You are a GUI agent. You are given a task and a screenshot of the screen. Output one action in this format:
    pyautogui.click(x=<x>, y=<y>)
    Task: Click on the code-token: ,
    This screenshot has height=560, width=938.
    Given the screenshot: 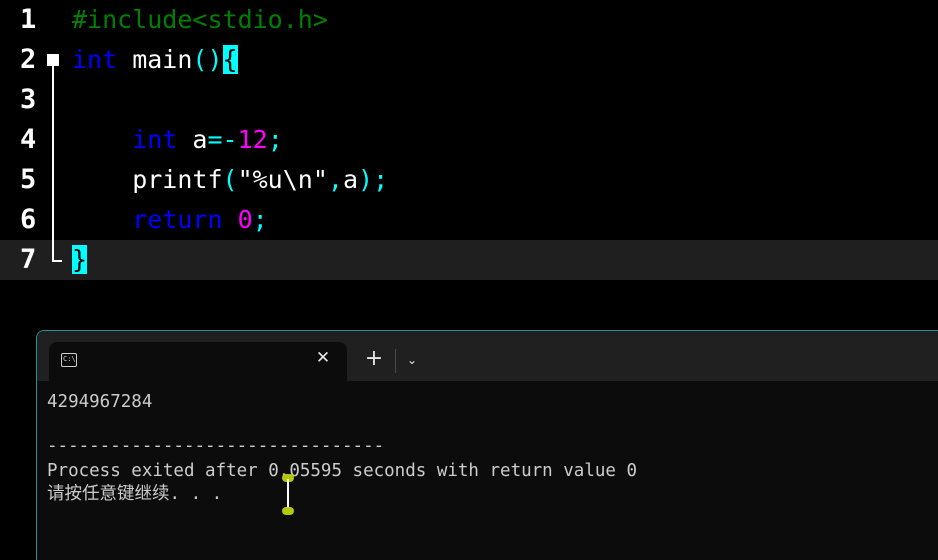 What is the action you would take?
    pyautogui.click(x=335, y=179)
    